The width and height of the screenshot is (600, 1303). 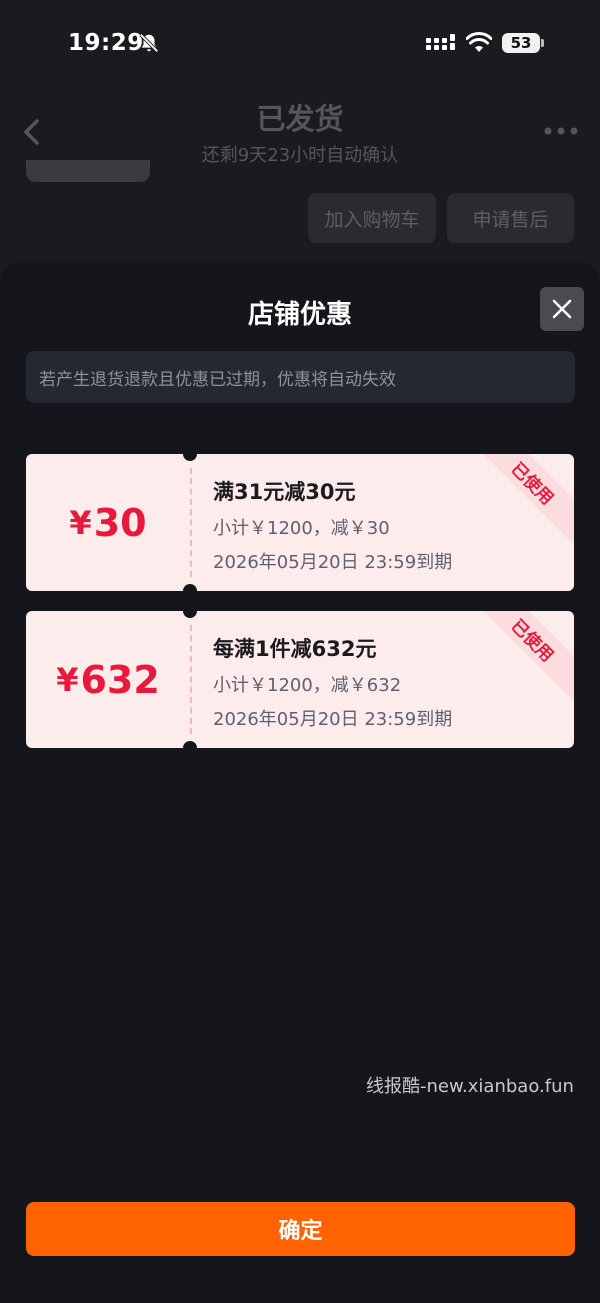 What do you see at coordinates (440, 42) in the screenshot?
I see `signal-icon` at bounding box center [440, 42].